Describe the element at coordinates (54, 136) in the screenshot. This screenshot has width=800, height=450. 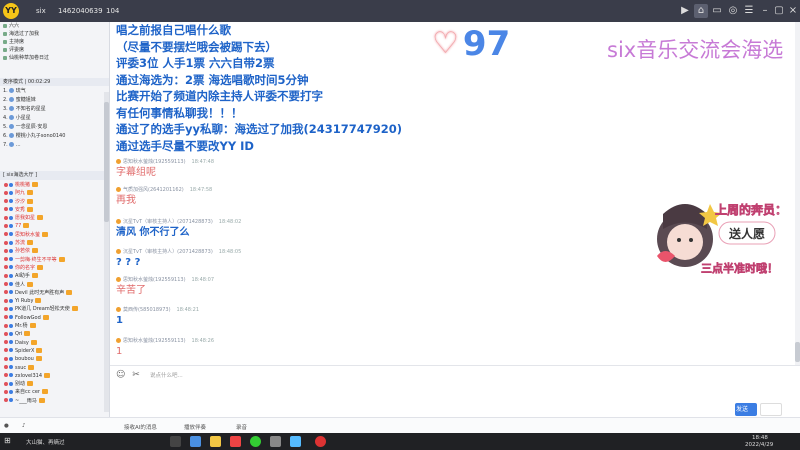
I see `queue-item: 6. 樱桃小丸子sono0140` at that location.